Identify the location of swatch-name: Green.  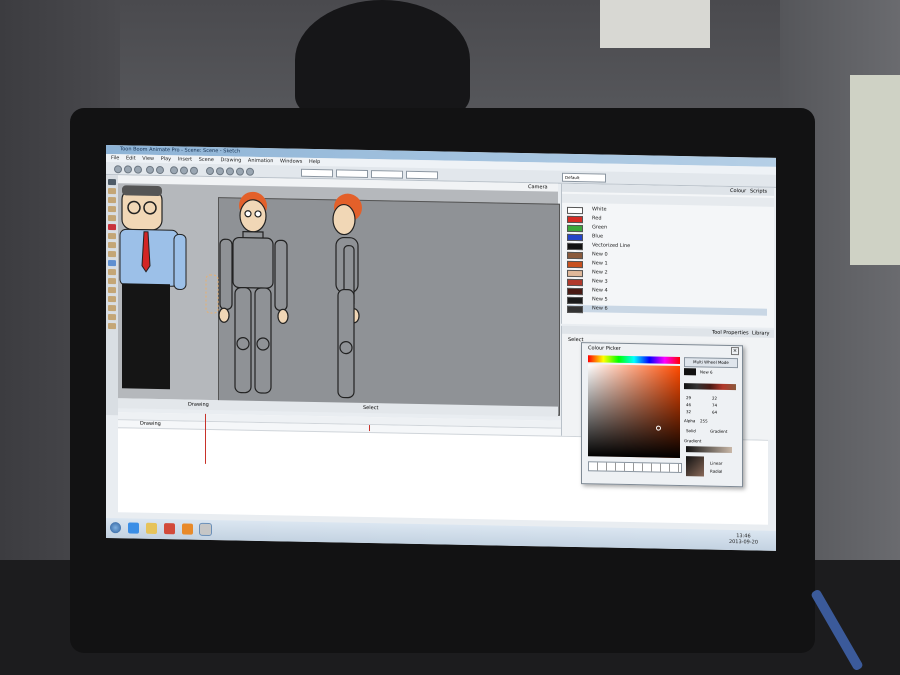
(600, 227).